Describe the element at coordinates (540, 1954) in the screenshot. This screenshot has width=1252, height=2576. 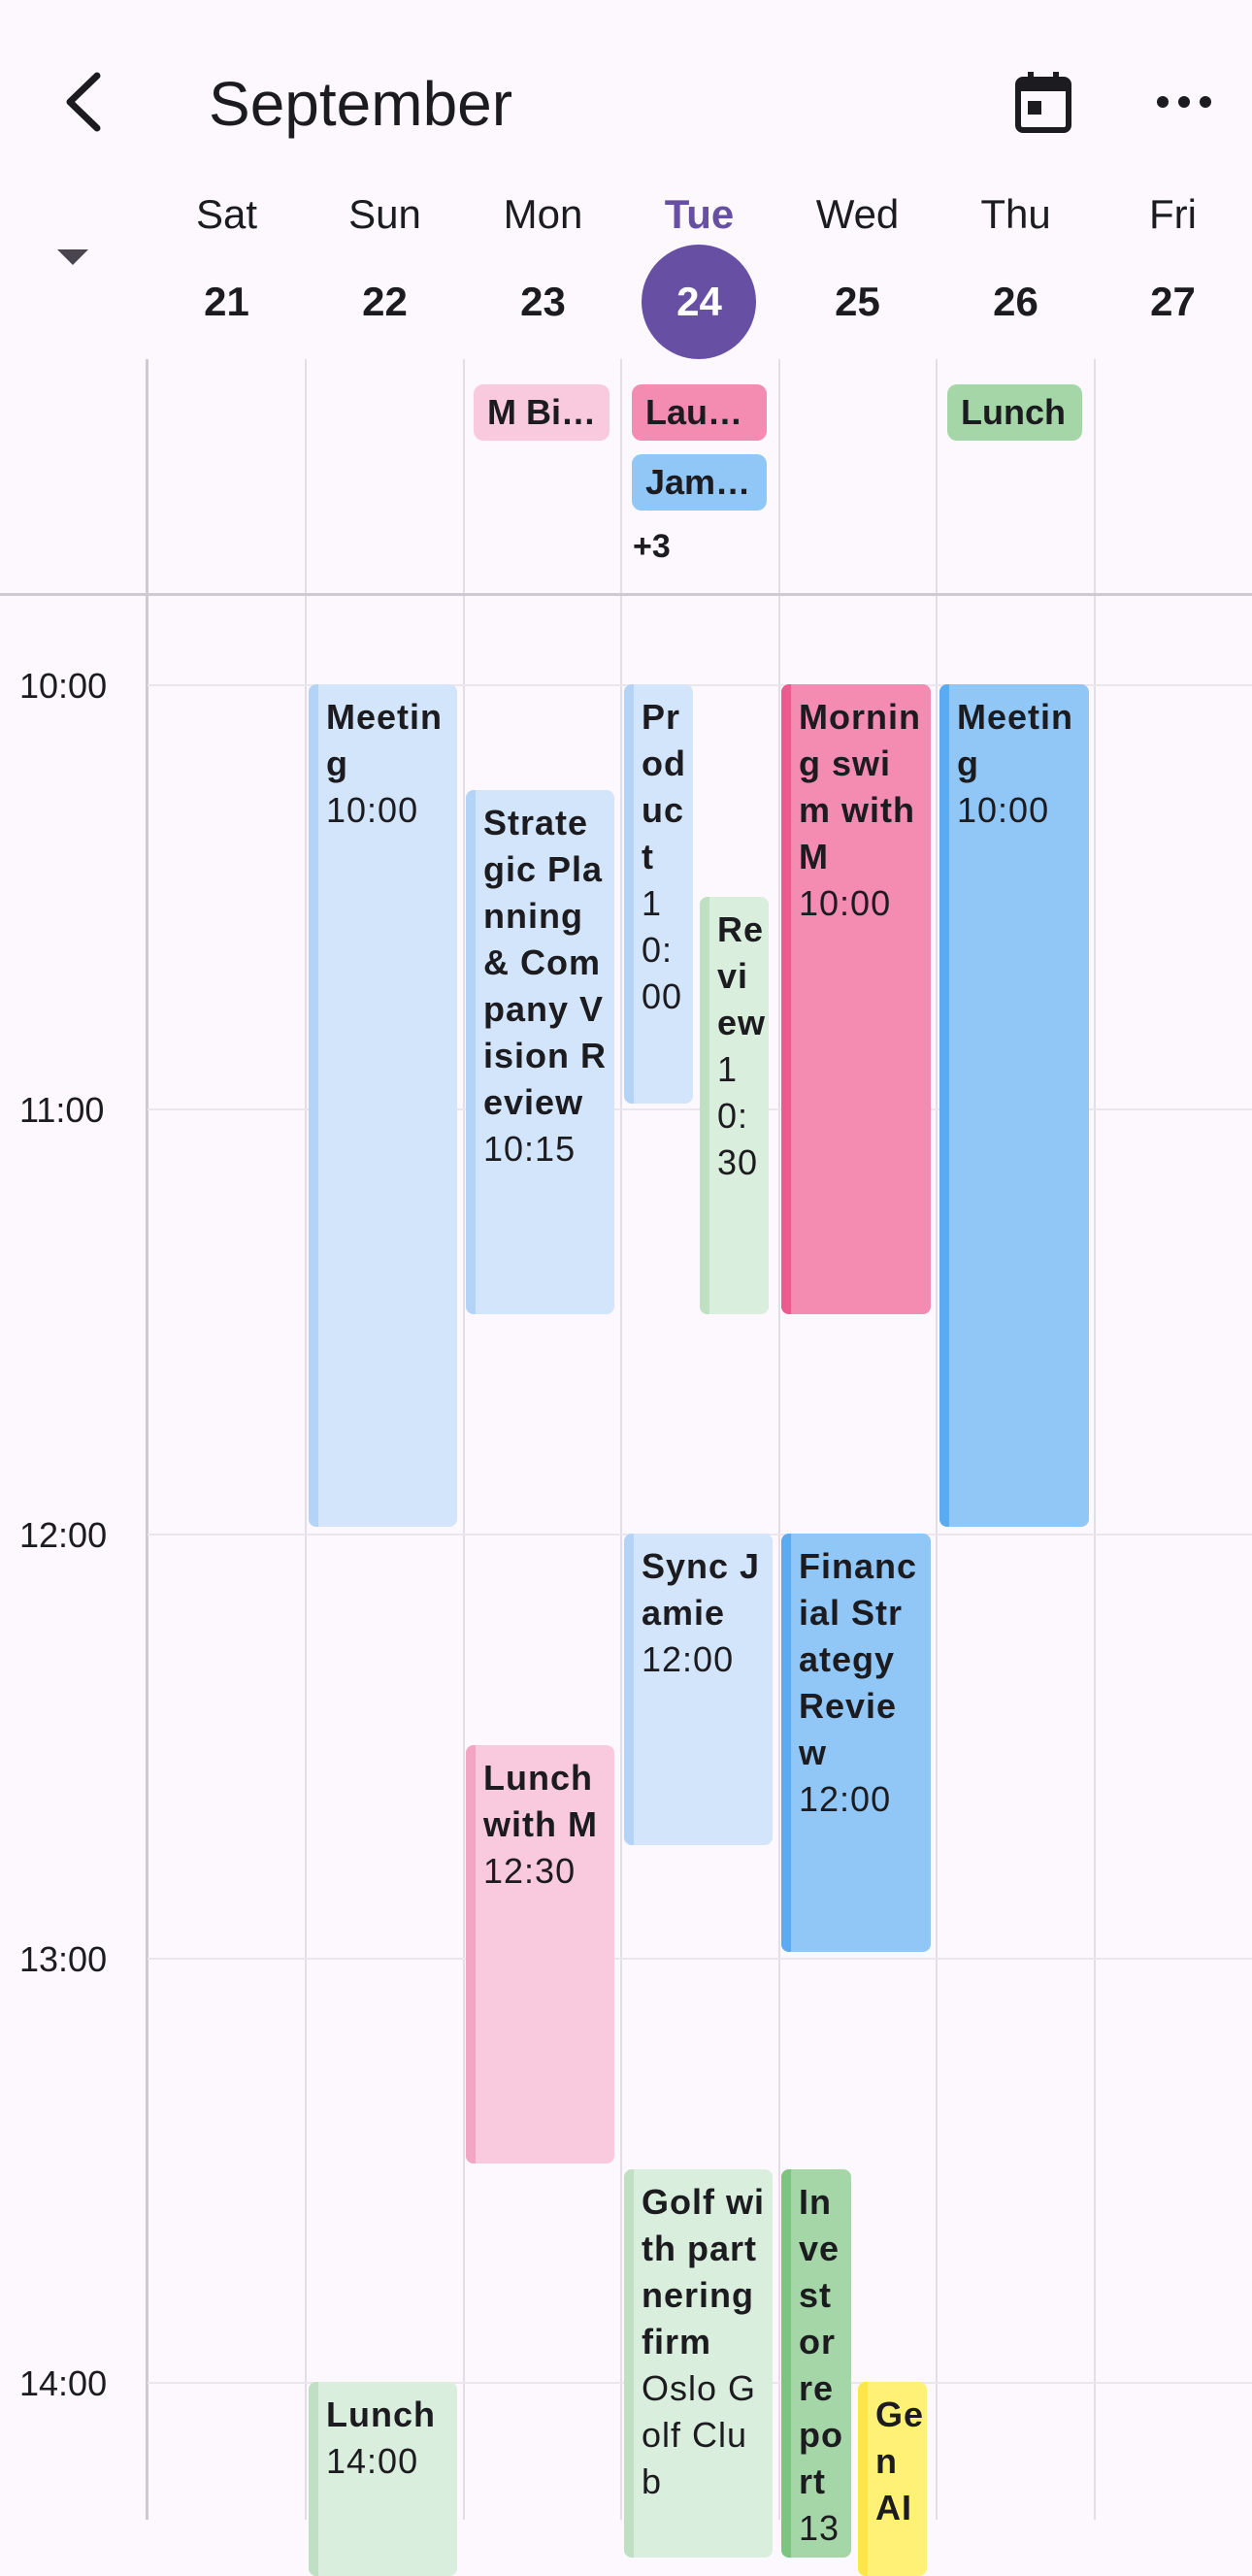
I see `event-block: Lunch with M 12:30` at that location.